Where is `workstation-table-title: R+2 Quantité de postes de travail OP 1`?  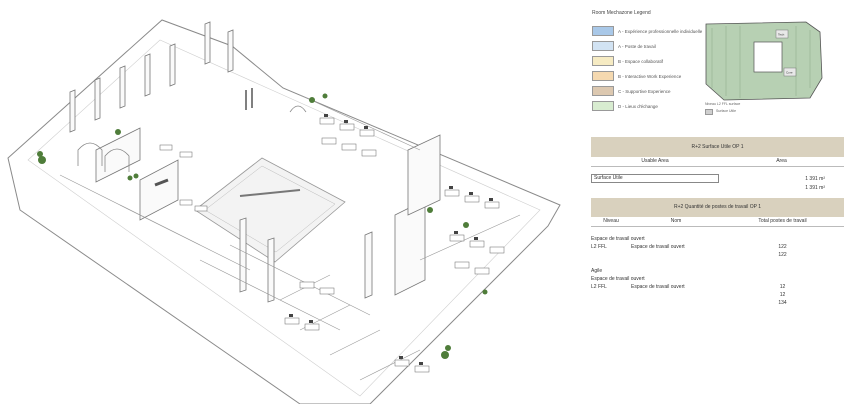 workstation-table-title: R+2 Quantité de postes de travail OP 1 is located at coordinates (717, 207).